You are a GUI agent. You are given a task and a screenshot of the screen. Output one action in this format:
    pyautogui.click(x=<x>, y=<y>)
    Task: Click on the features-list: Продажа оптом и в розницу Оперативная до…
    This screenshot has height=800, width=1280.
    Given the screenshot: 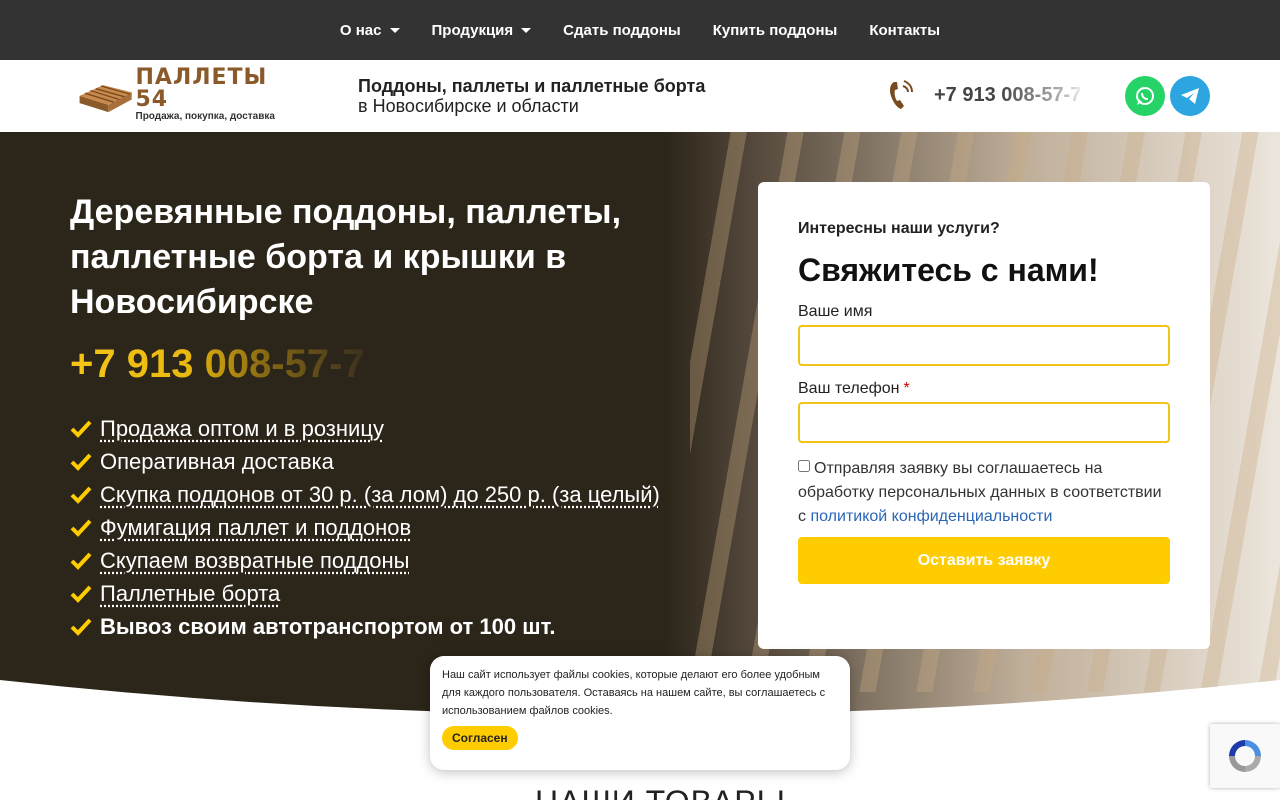 What is the action you would take?
    pyautogui.click(x=365, y=527)
    